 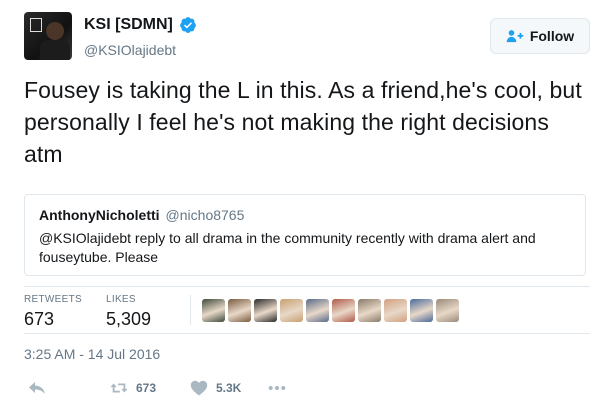 I want to click on reply-icon, so click(x=37, y=388).